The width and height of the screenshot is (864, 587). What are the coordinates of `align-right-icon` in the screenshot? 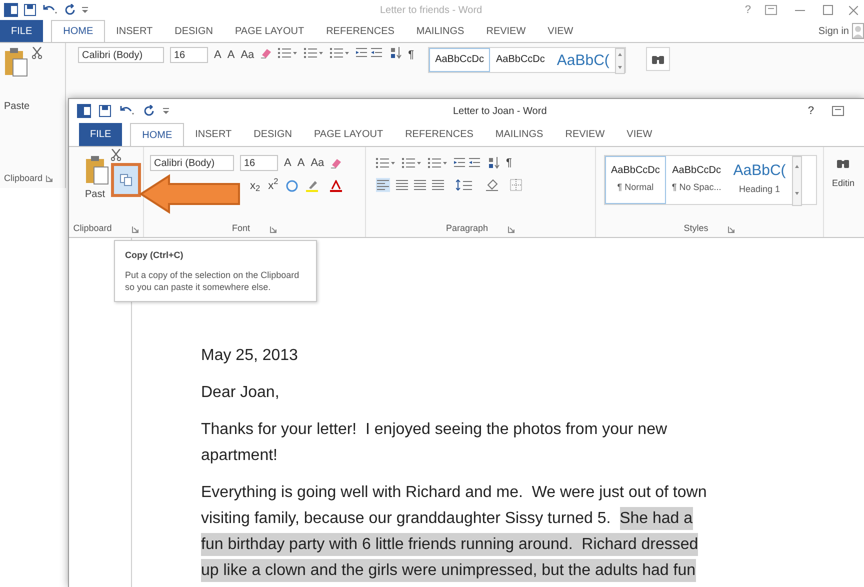 It's located at (420, 184).